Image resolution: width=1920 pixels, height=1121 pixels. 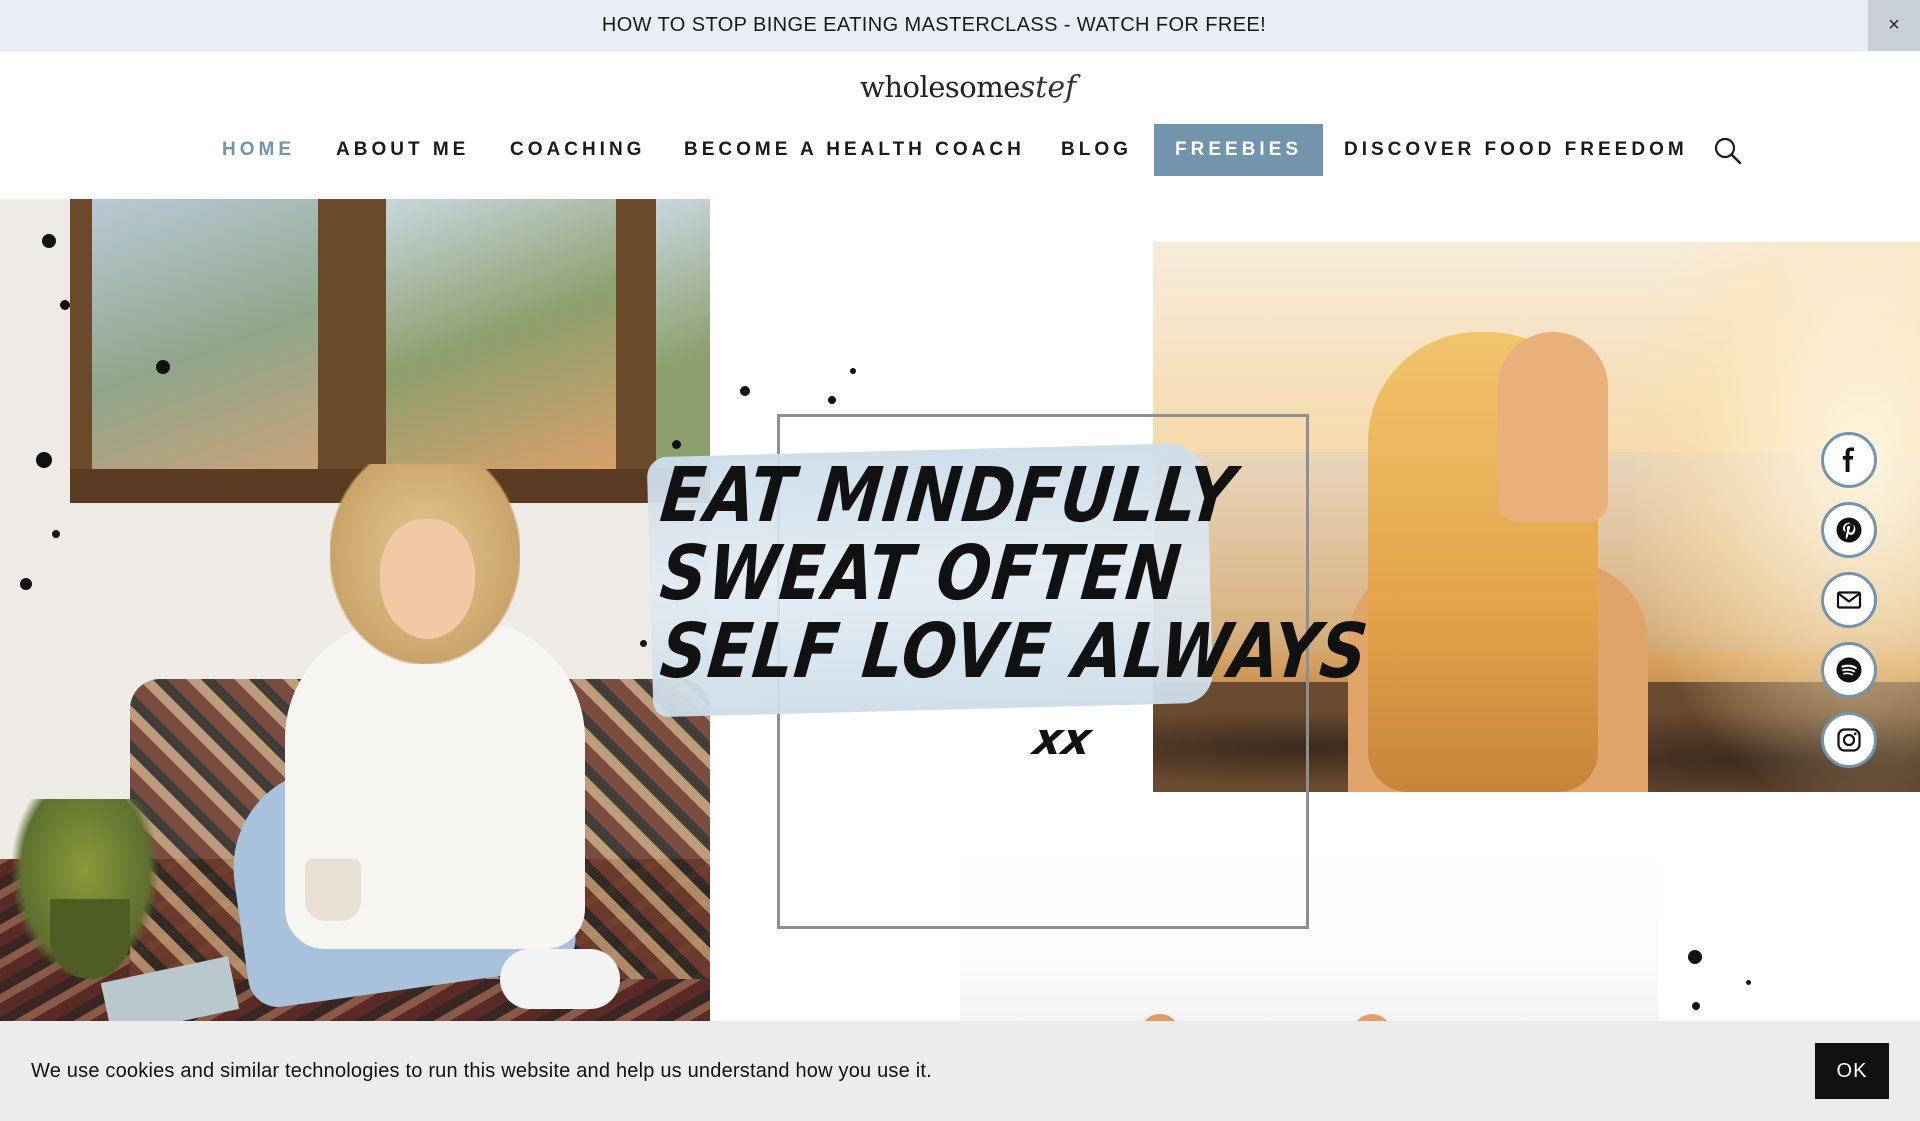 What do you see at coordinates (1516, 150) in the screenshot?
I see `nav-item-discover-food-freedom: DISCOVER FOOD FREEDOM` at bounding box center [1516, 150].